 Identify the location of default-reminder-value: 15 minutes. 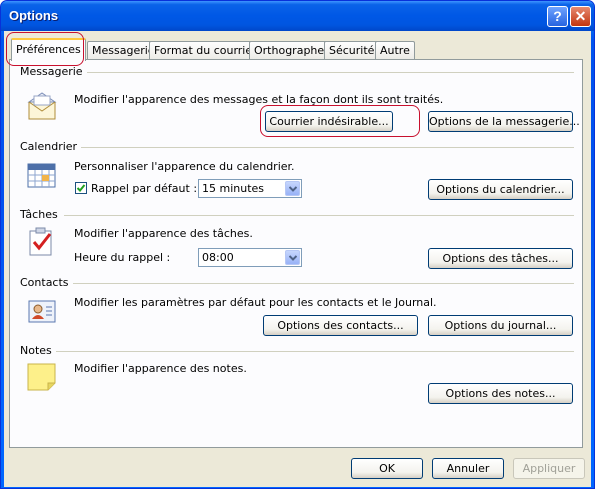
(233, 188).